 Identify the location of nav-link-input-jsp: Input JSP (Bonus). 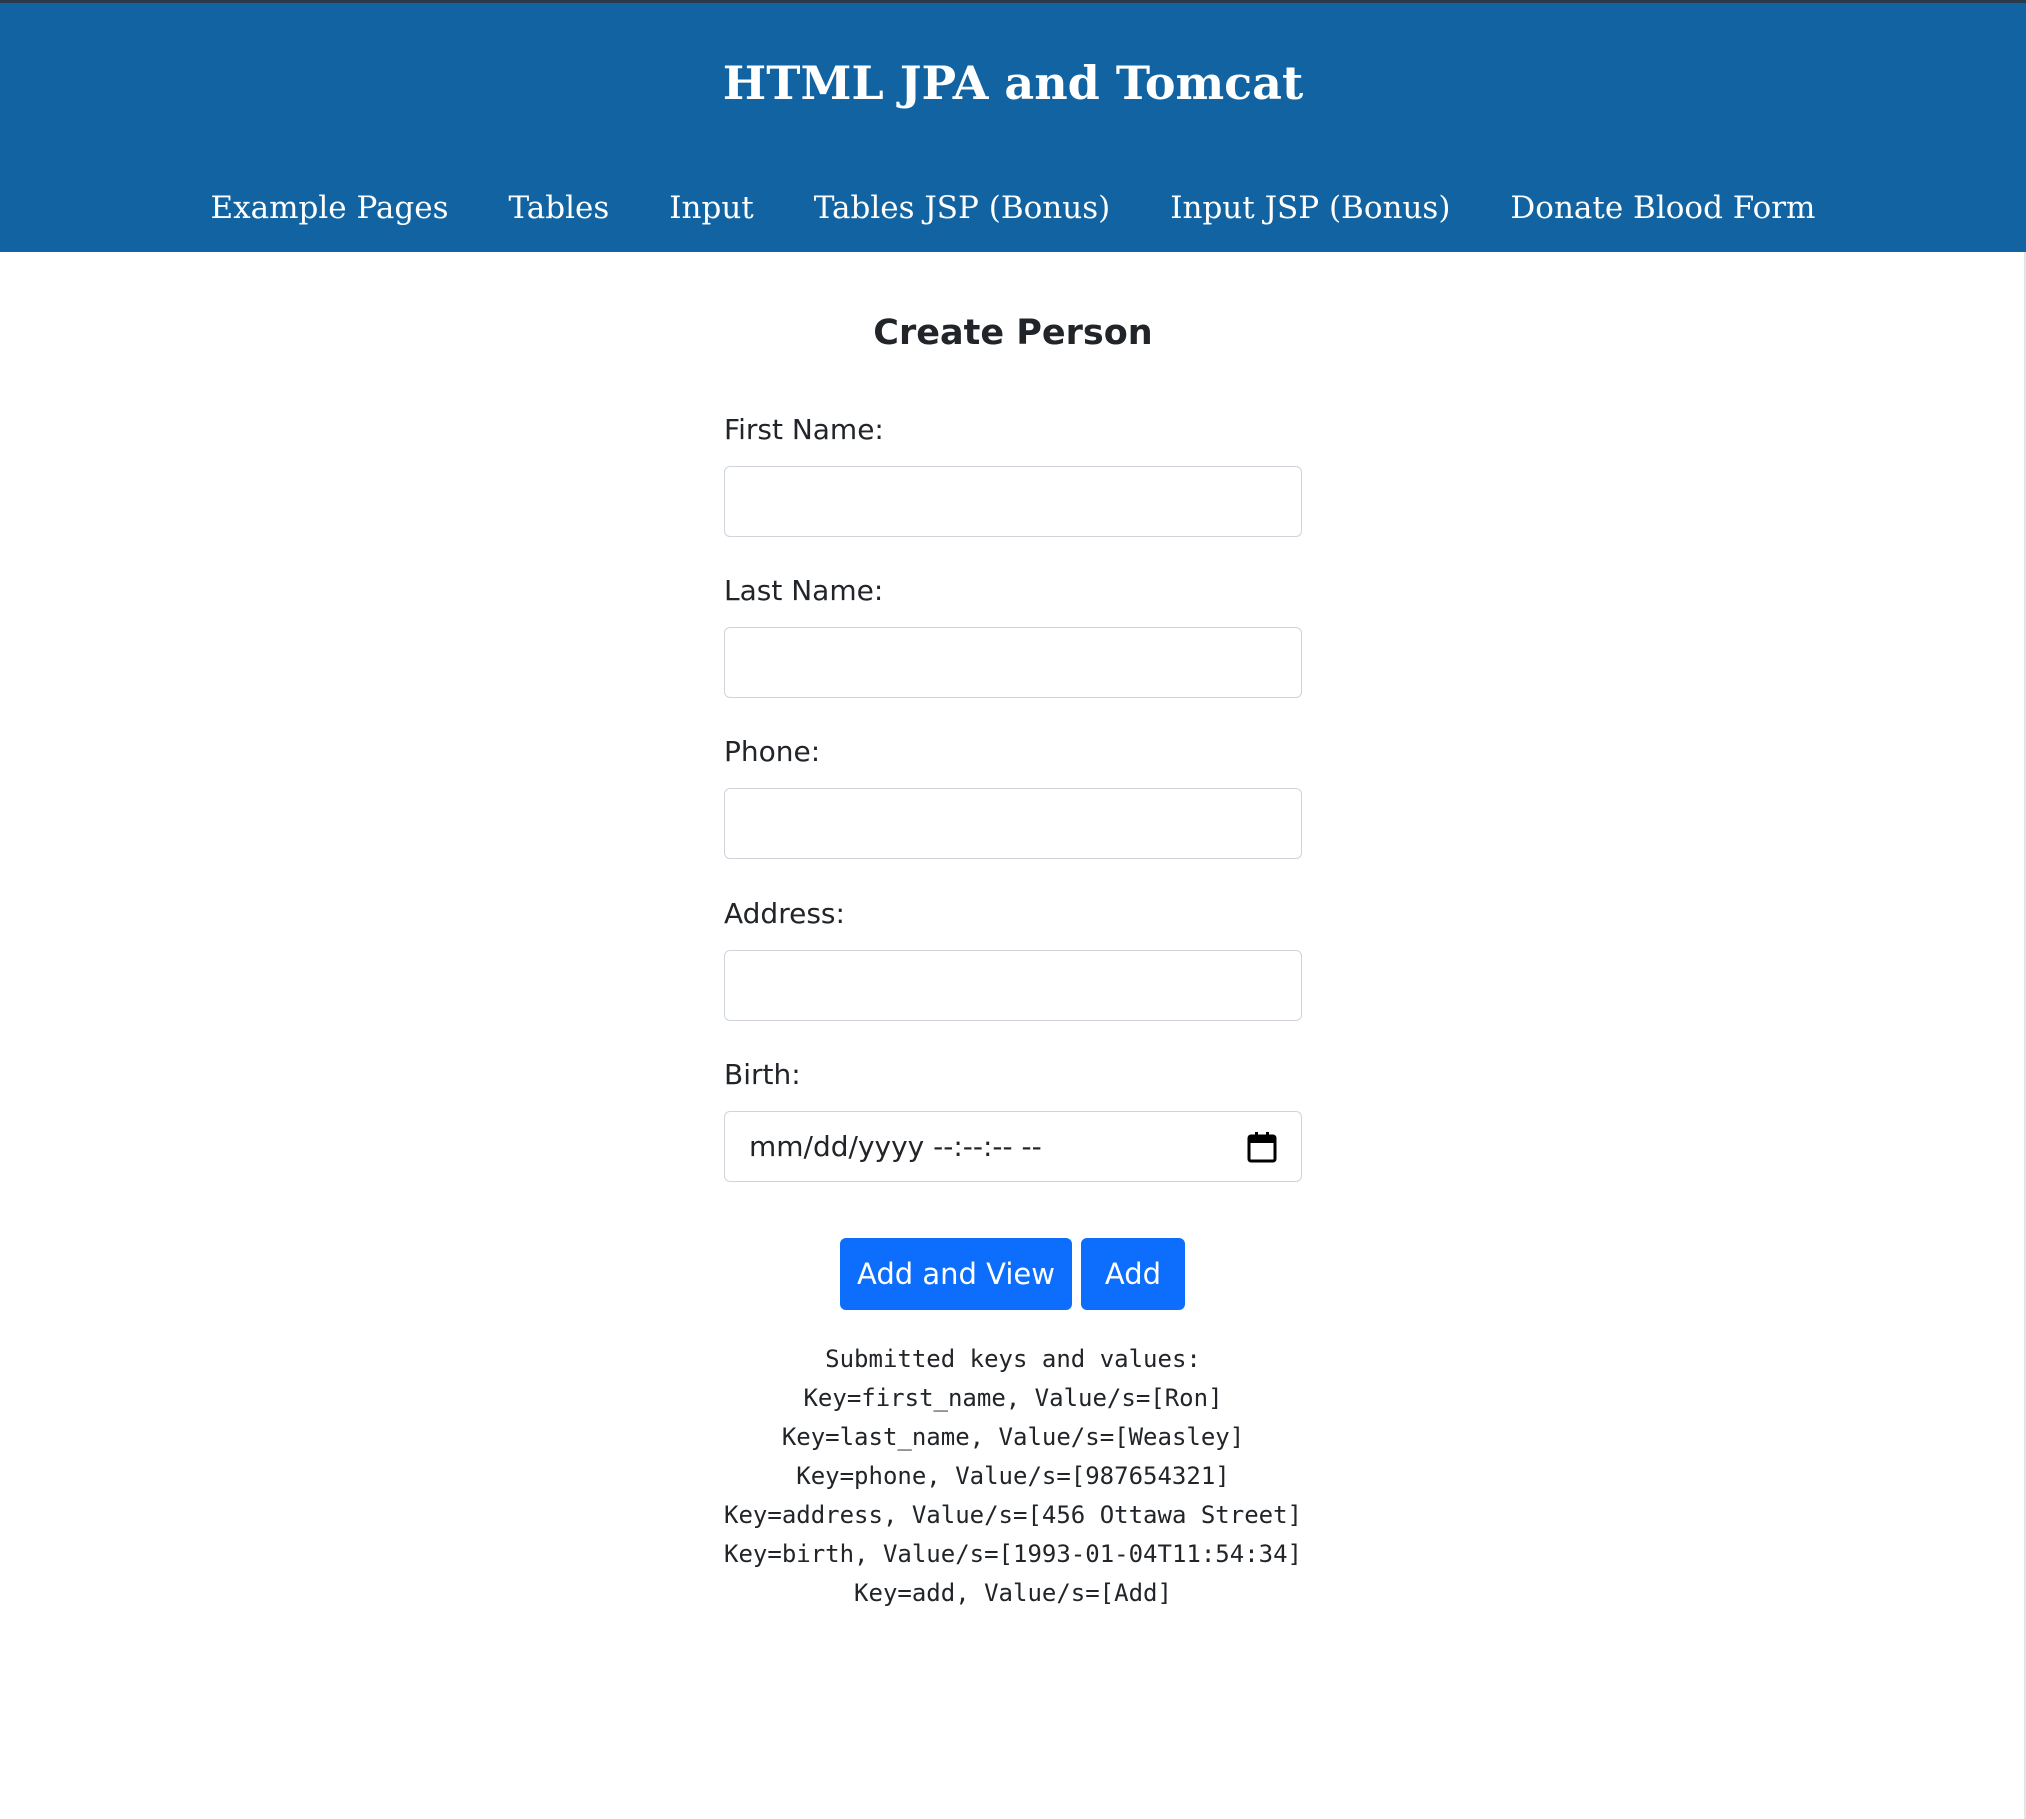
(1310, 208).